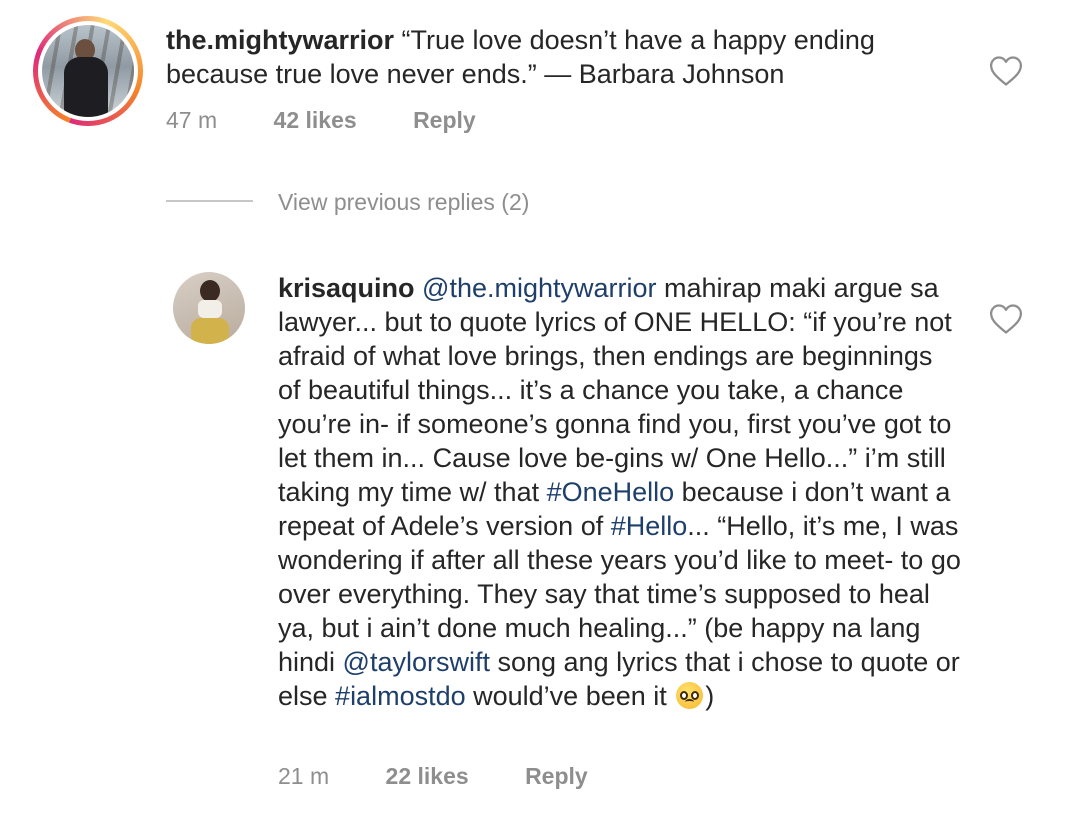 This screenshot has width=1080, height=817. What do you see at coordinates (611, 492) in the screenshot?
I see `hashtag-link: #OneHello` at bounding box center [611, 492].